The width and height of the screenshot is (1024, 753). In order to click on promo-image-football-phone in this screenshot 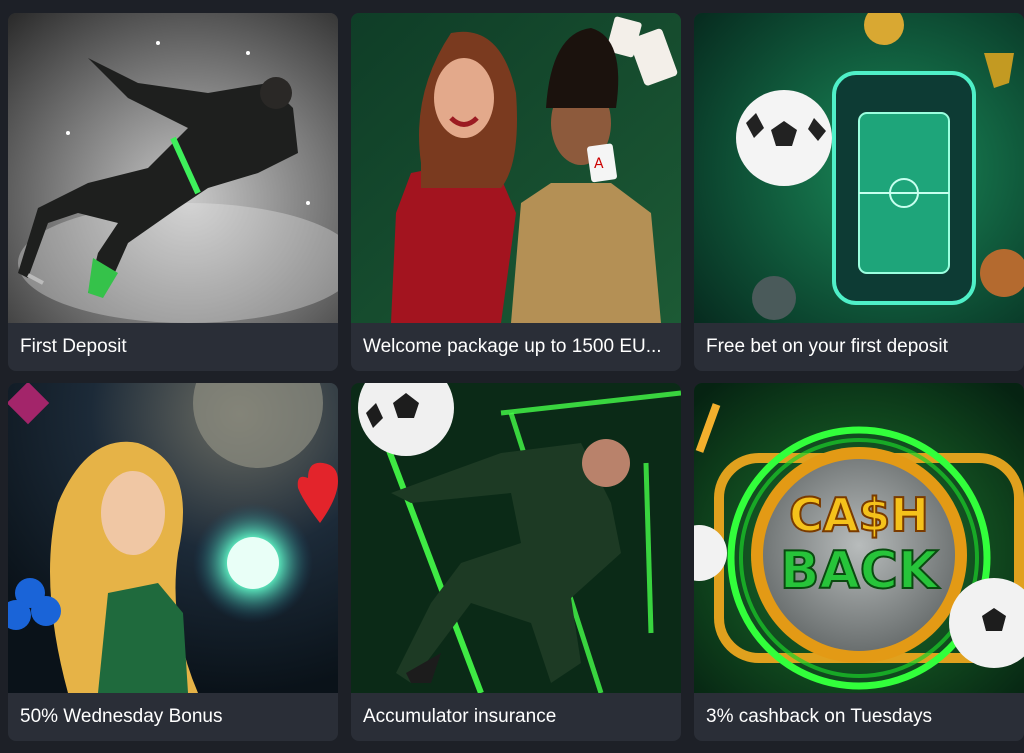, I will do `click(859, 168)`.